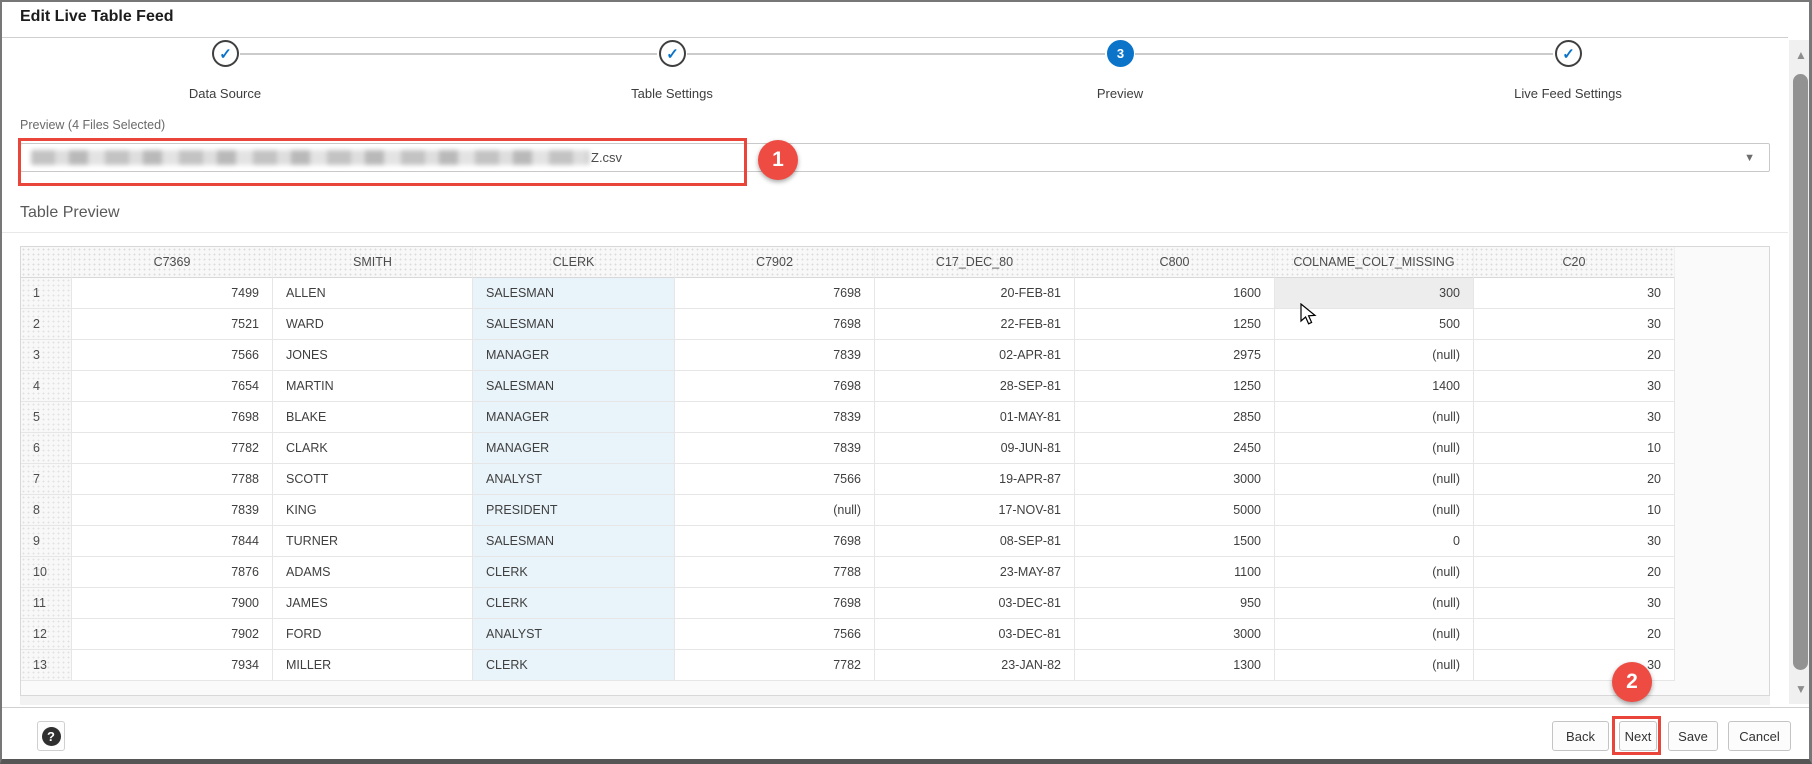 The height and width of the screenshot is (764, 1812). What do you see at coordinates (1574, 448) in the screenshot?
I see `table-cell: 10` at bounding box center [1574, 448].